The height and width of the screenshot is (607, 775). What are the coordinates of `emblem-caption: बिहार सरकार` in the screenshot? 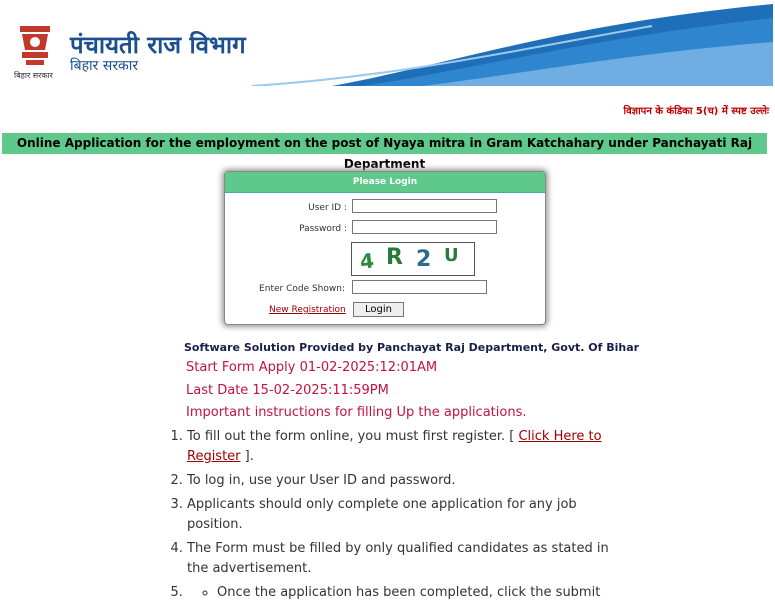 It's located at (33, 75).